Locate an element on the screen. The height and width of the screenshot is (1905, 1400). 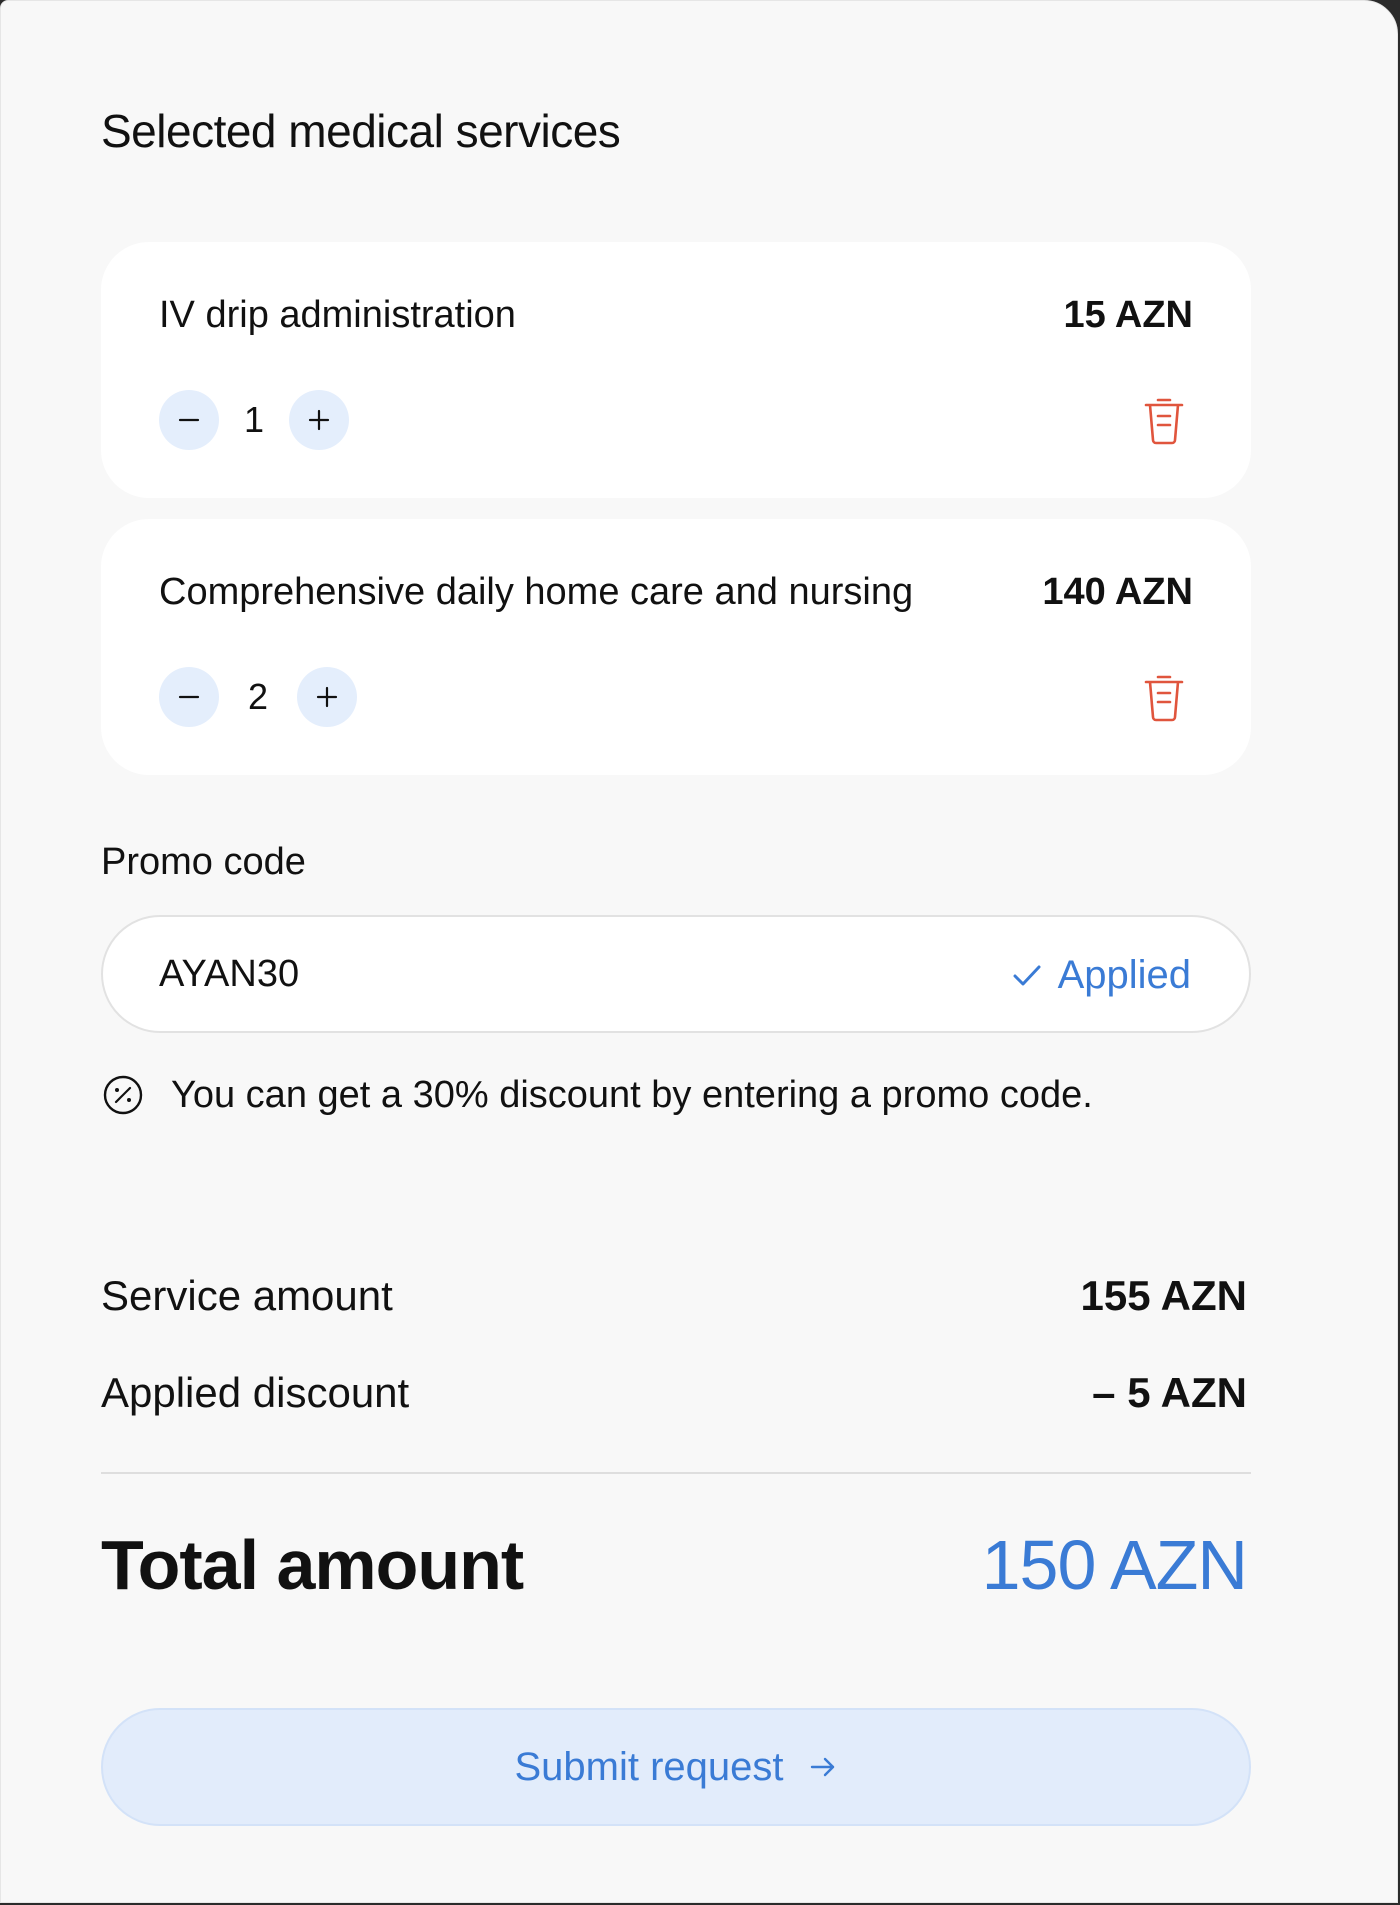
service-name: IV drip administration is located at coordinates (337, 315).